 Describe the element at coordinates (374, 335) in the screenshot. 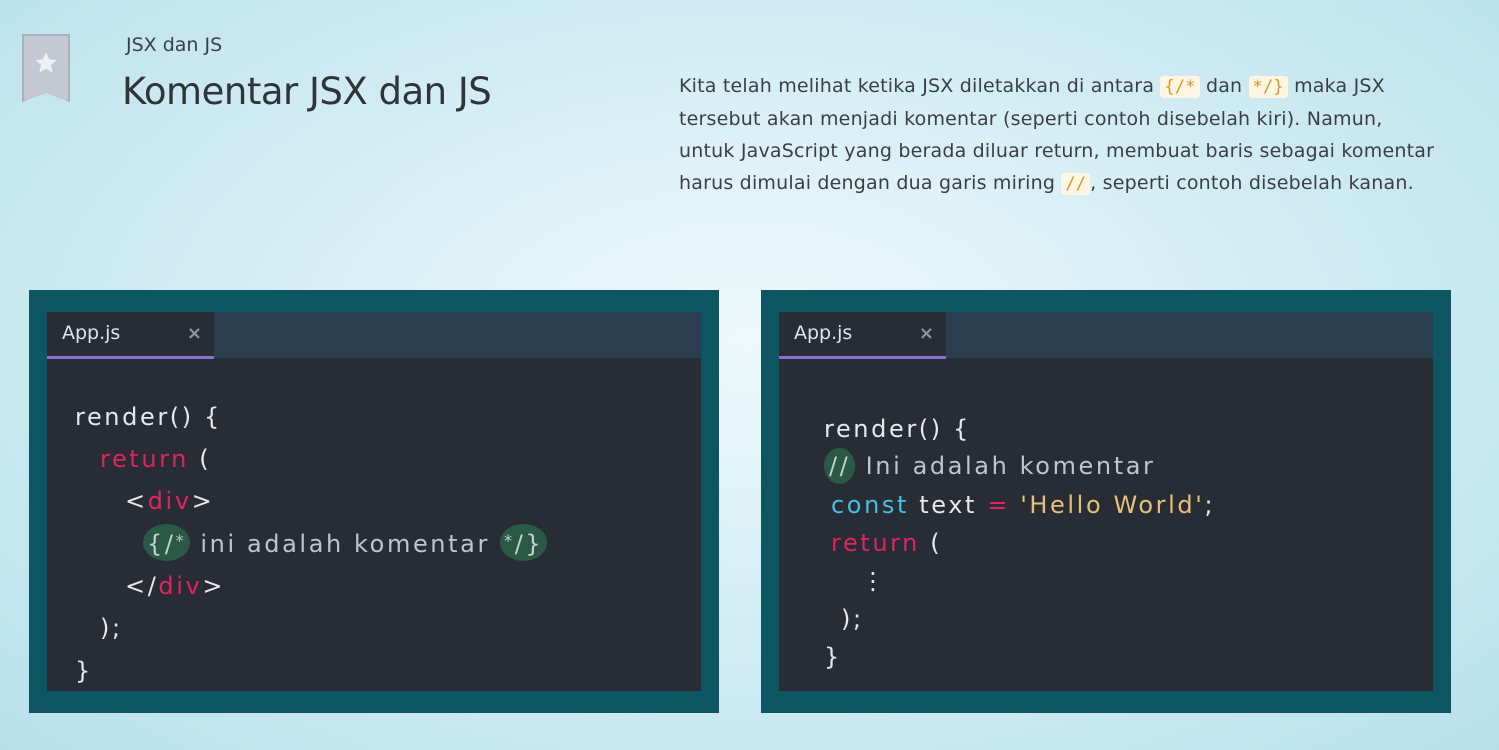

I see `left-tab-bar: App.js ×` at that location.